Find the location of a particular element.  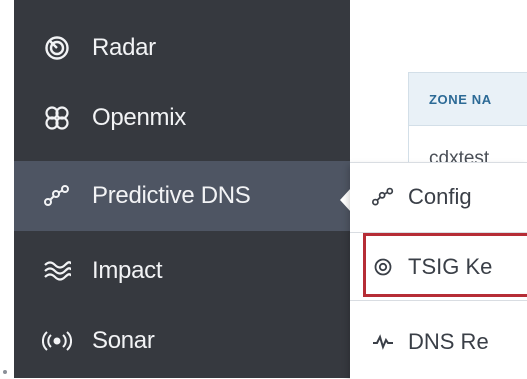

sidebar-item-impact: Impact is located at coordinates (182, 271).